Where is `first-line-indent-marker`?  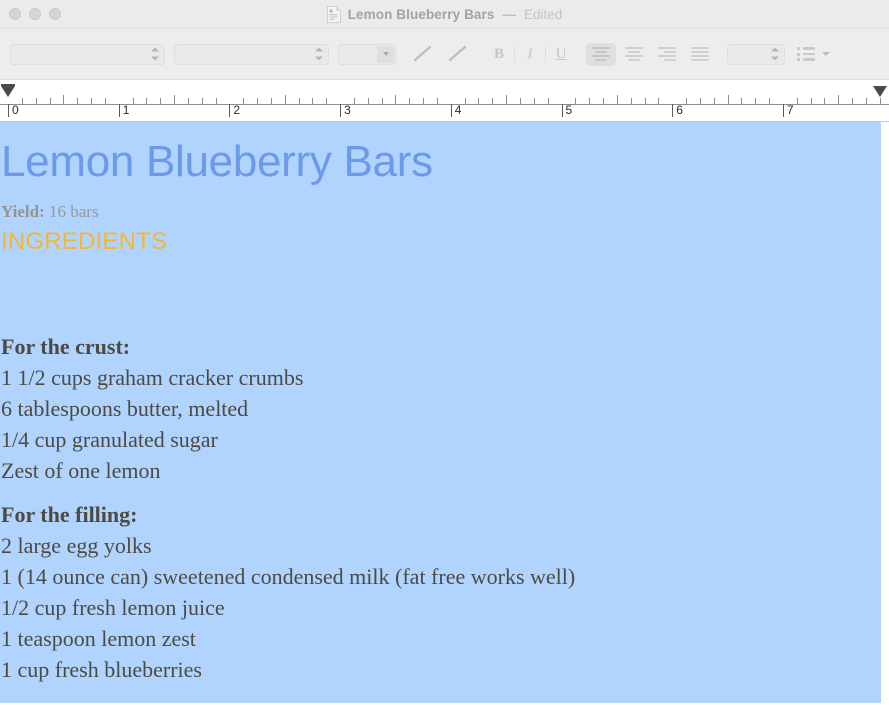
first-line-indent-marker is located at coordinates (8, 91).